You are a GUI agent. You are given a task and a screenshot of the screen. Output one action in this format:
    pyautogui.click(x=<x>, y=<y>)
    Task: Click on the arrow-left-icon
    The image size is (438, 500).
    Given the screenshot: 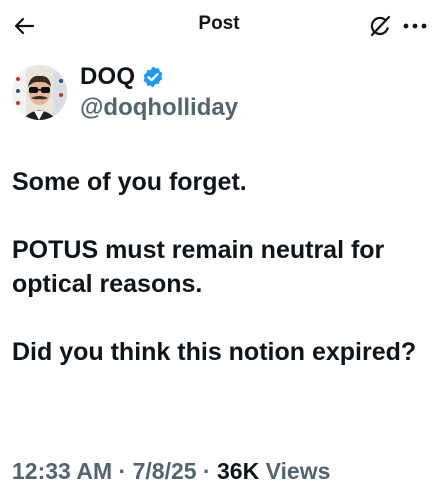 What is the action you would take?
    pyautogui.click(x=24, y=26)
    